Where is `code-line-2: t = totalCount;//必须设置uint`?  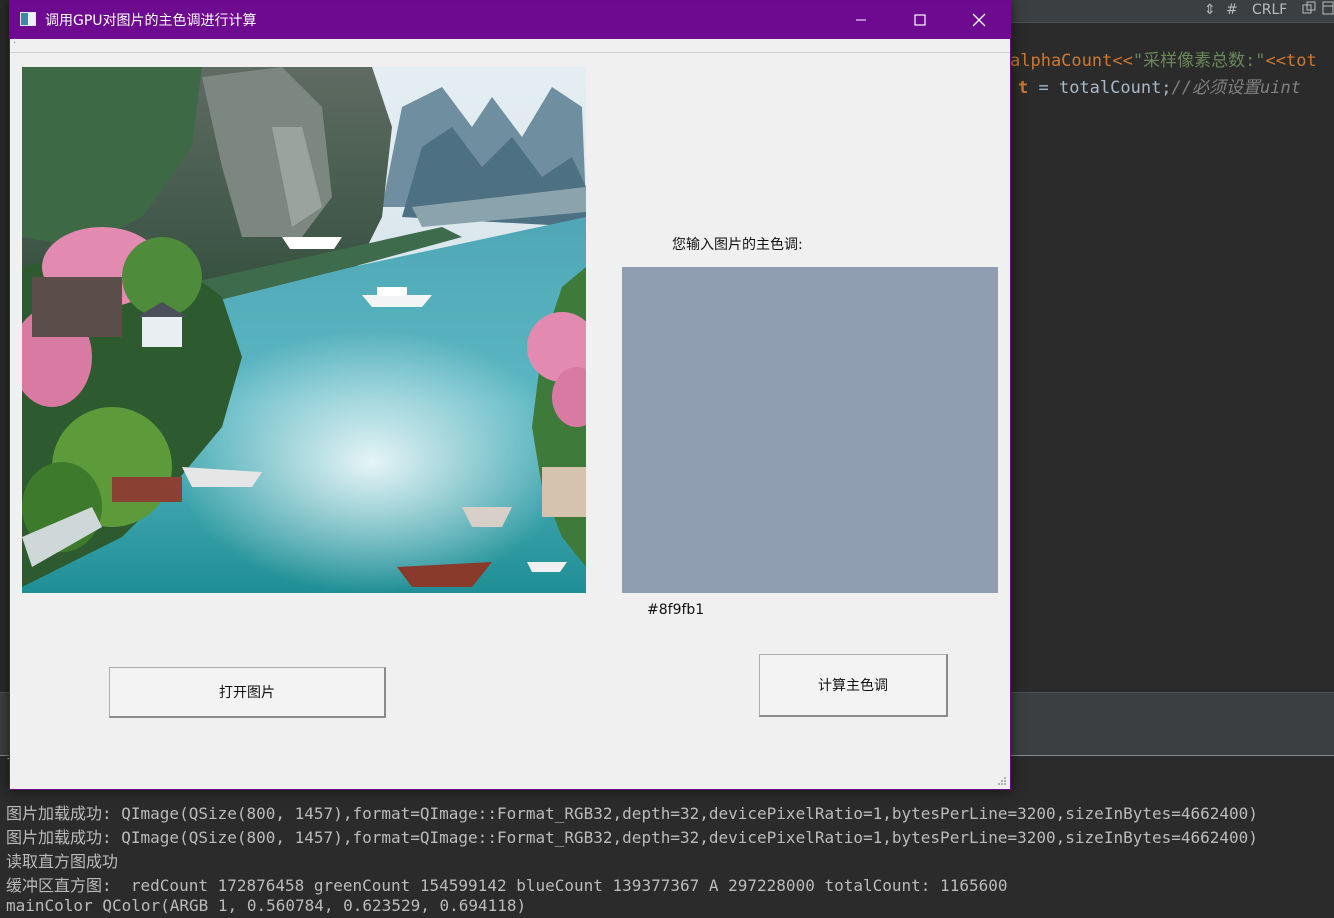
code-line-2: t = totalCount;//必须设置uint is located at coordinates (1172, 85).